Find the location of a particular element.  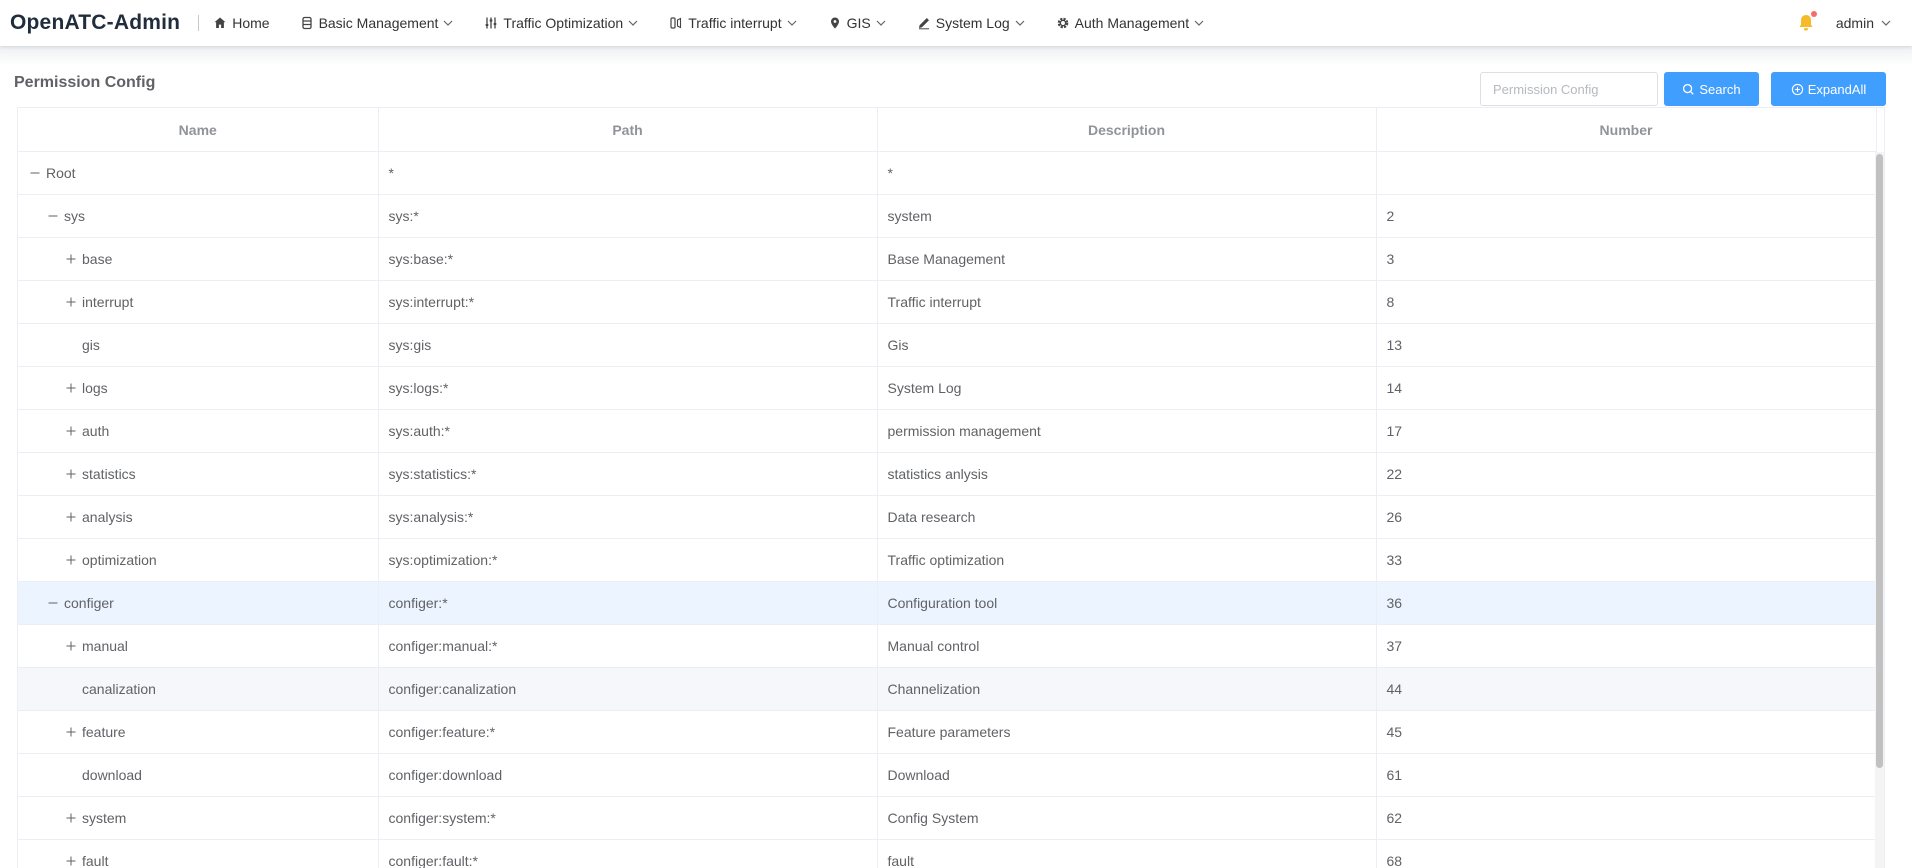

nav-item-traffic-optimization: Traffic Optimization is located at coordinates (561, 23).